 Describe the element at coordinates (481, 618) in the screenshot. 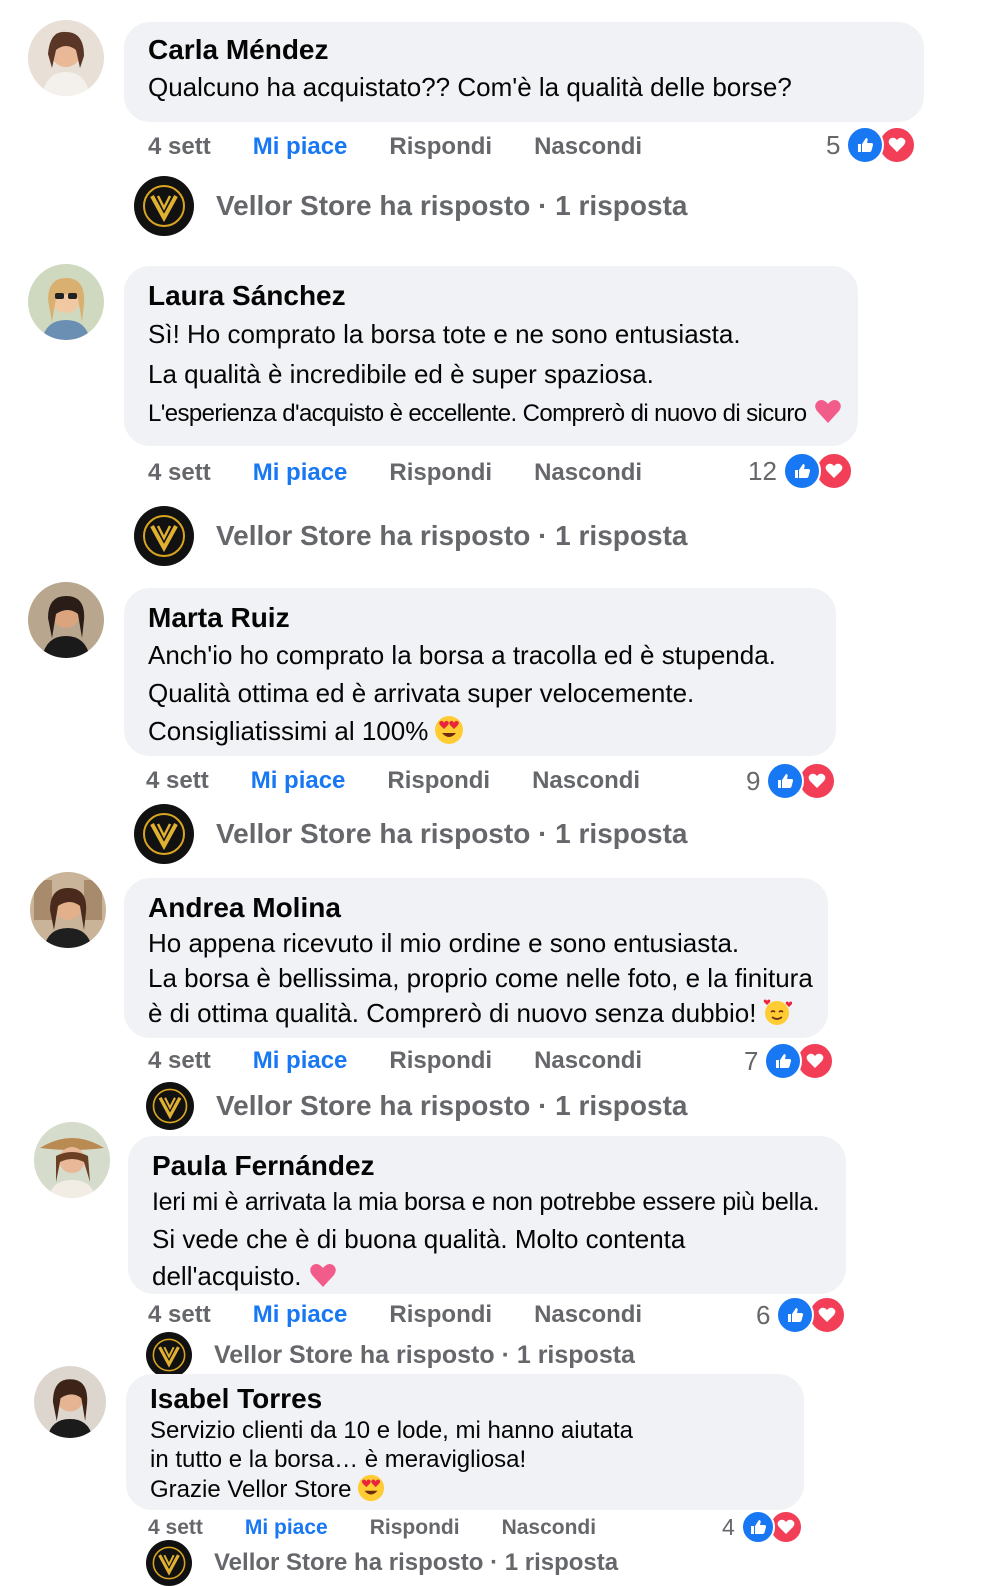

I see `comment-author: Marta Ruiz` at that location.